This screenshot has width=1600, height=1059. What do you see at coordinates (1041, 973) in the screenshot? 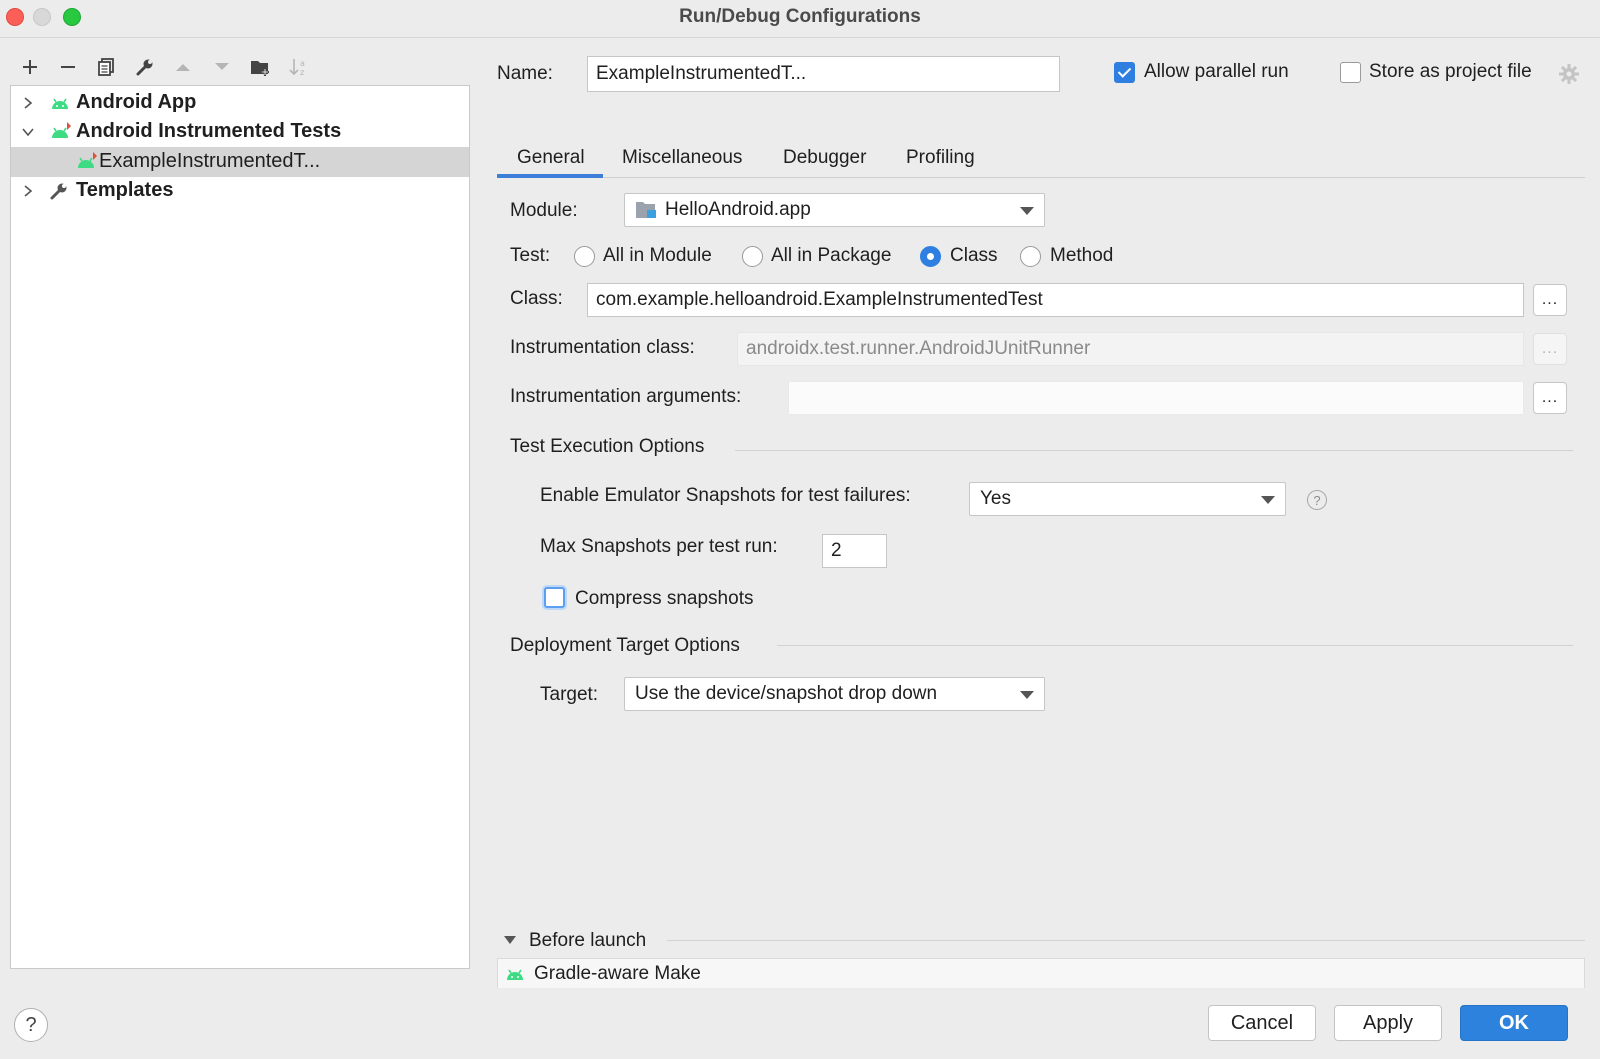
I see `before-launch-list: Gradle-aware Make` at bounding box center [1041, 973].